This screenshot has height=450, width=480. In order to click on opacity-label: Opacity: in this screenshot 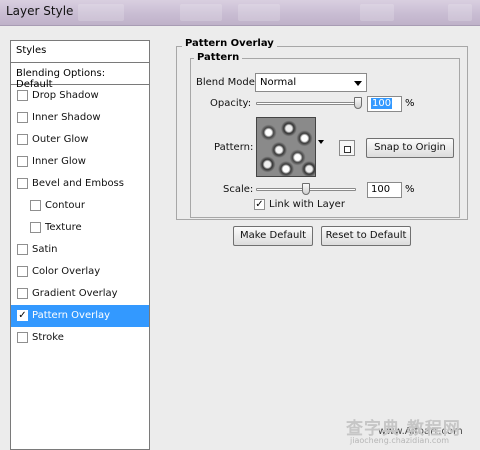, I will do `click(231, 103)`.